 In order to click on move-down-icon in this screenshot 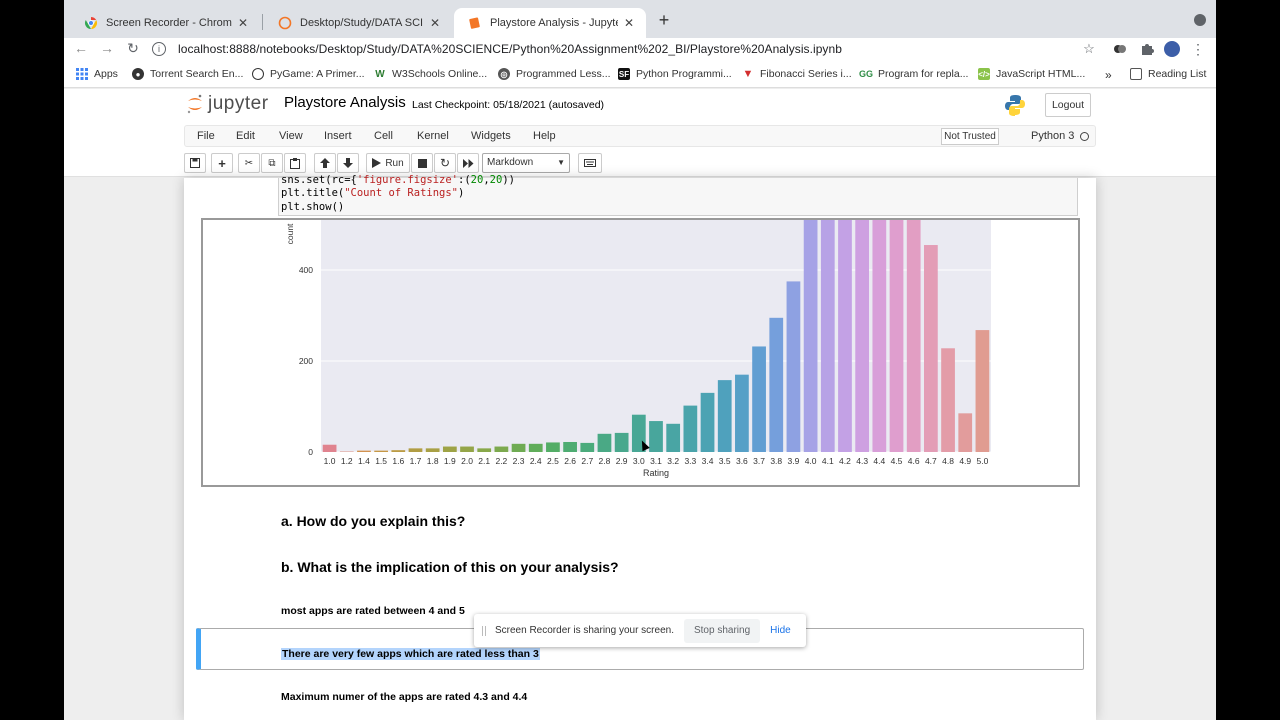, I will do `click(348, 163)`.